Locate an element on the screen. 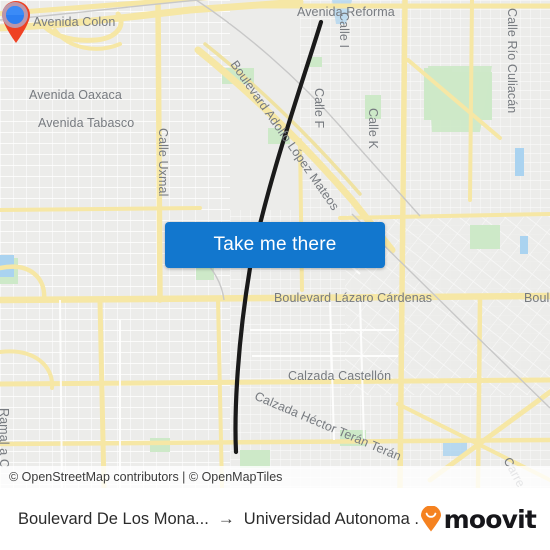 This screenshot has width=550, height=550. moovit-wordmark: moovit is located at coordinates (490, 519).